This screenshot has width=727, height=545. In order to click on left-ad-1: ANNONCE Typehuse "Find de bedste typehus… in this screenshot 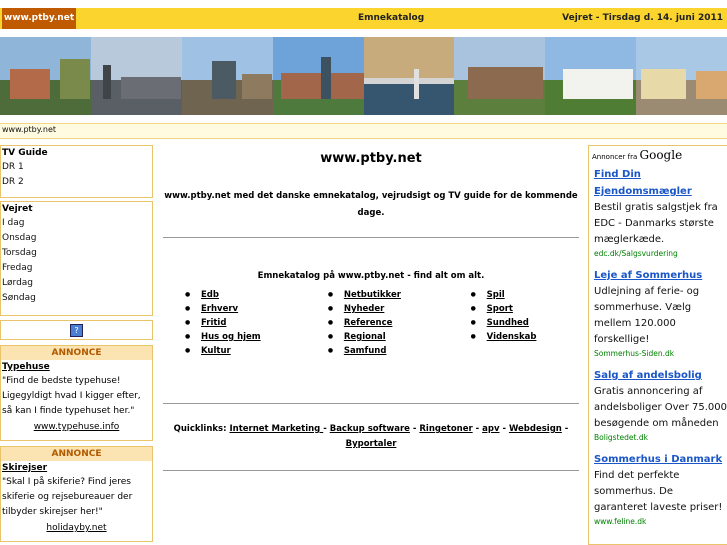, I will do `click(76, 393)`.